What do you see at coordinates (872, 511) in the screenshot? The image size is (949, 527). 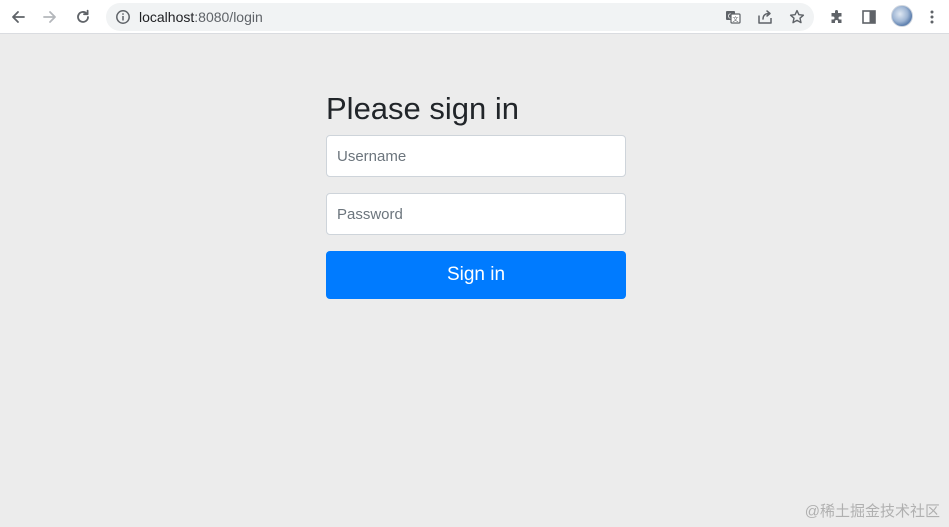 I see `watermark-text: @稀土掘金技术社区` at bounding box center [872, 511].